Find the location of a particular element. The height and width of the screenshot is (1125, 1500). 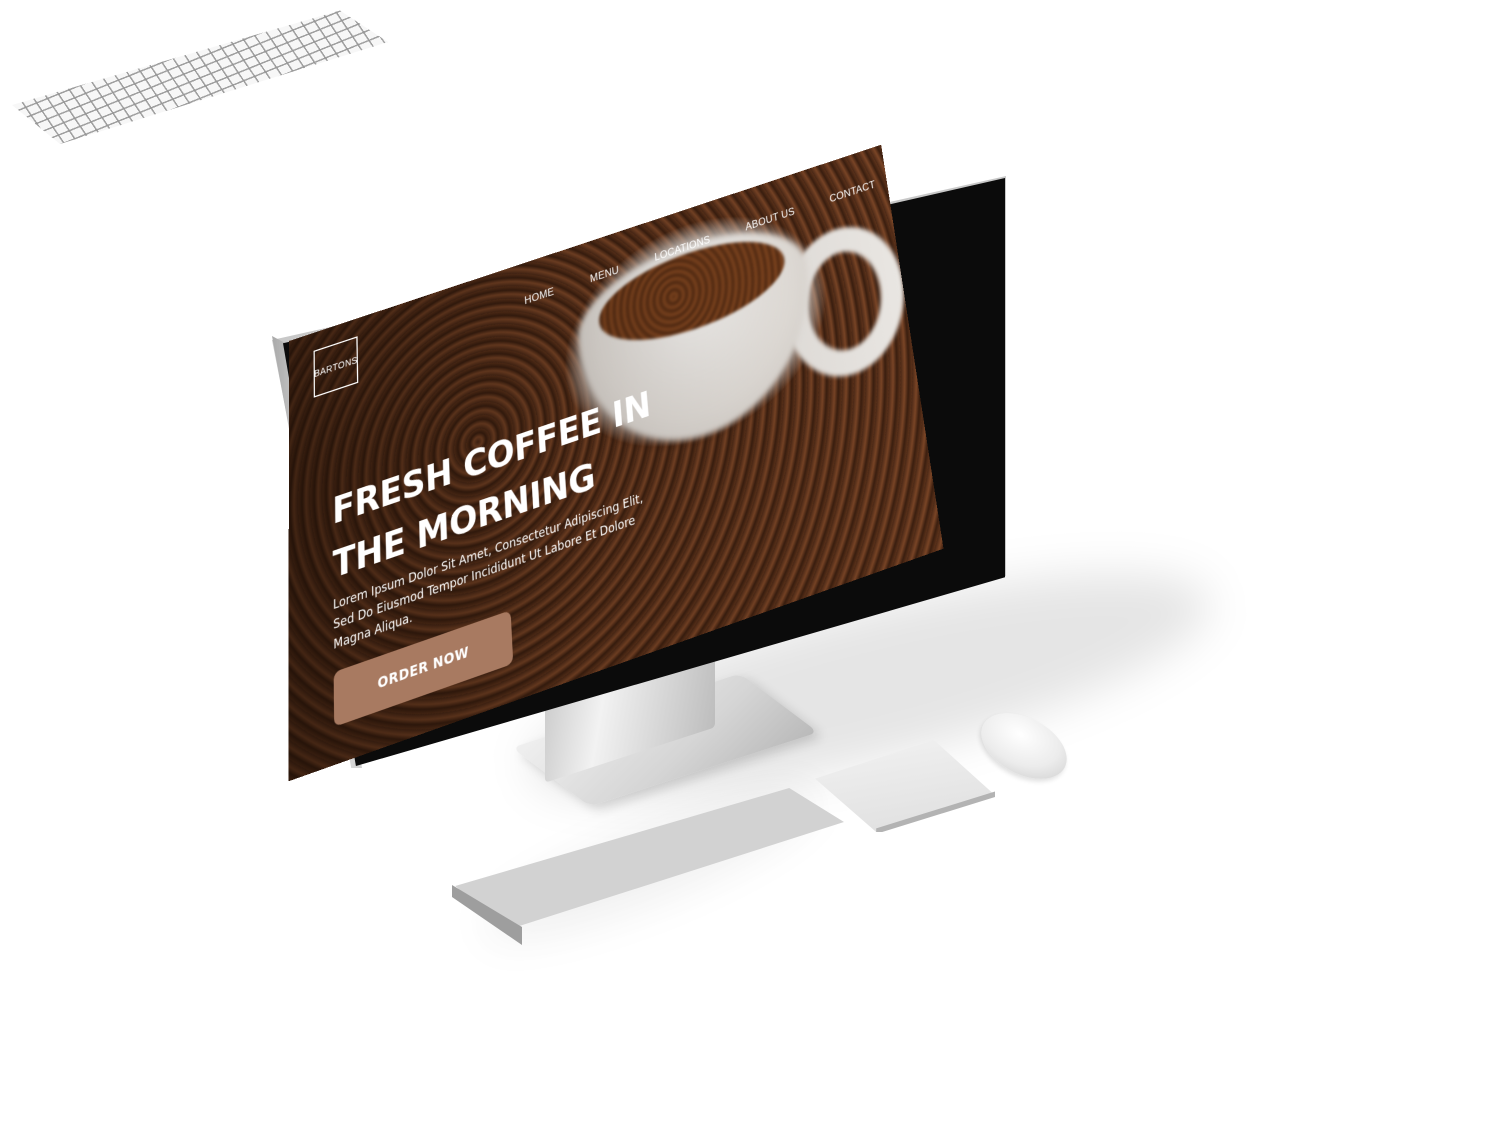

nav-contact: CONTACT is located at coordinates (852, 192).